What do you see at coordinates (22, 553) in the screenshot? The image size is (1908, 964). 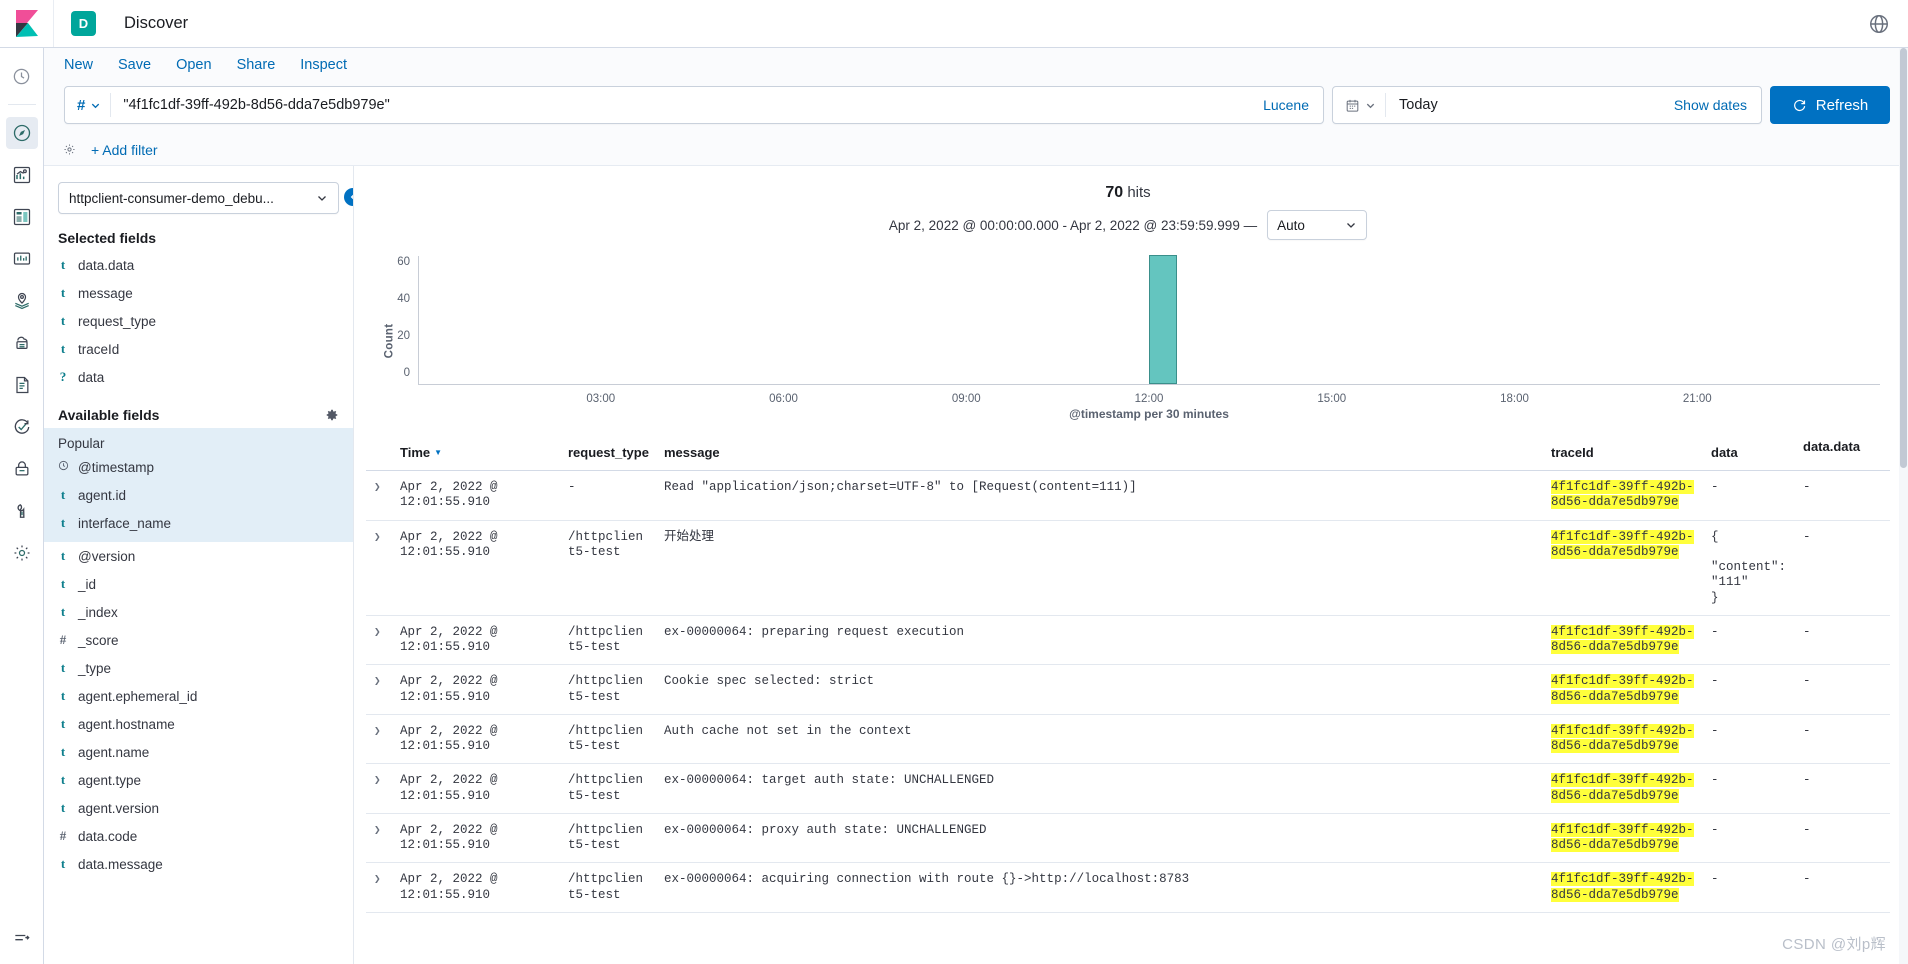 I see `sidebar-item-management` at bounding box center [22, 553].